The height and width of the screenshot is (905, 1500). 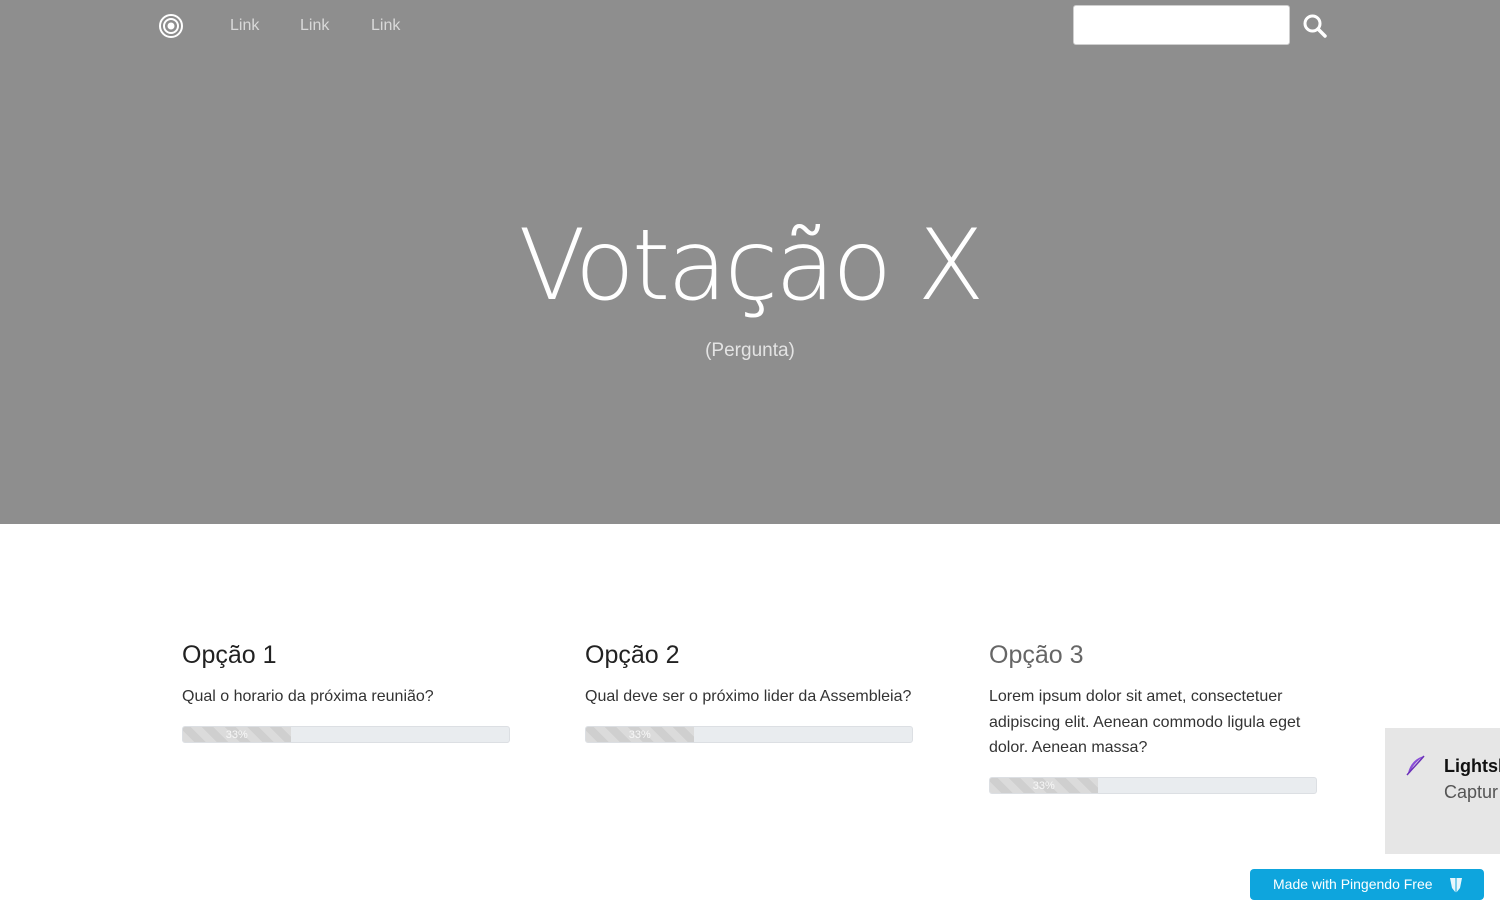 What do you see at coordinates (1456, 885) in the screenshot?
I see `pingendo-logo-icon` at bounding box center [1456, 885].